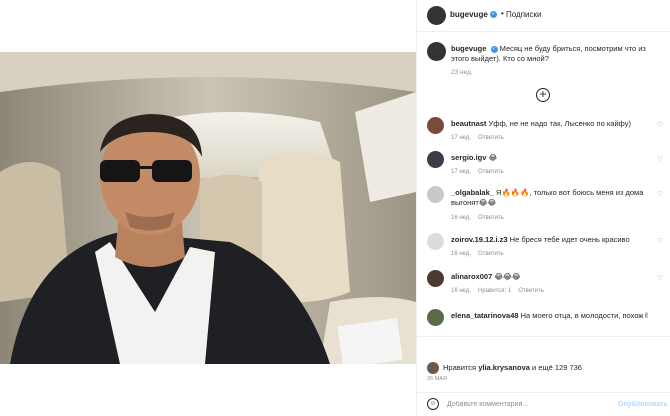 This screenshot has height=416, width=670. I want to click on caption-author-avatar, so click(436, 51).